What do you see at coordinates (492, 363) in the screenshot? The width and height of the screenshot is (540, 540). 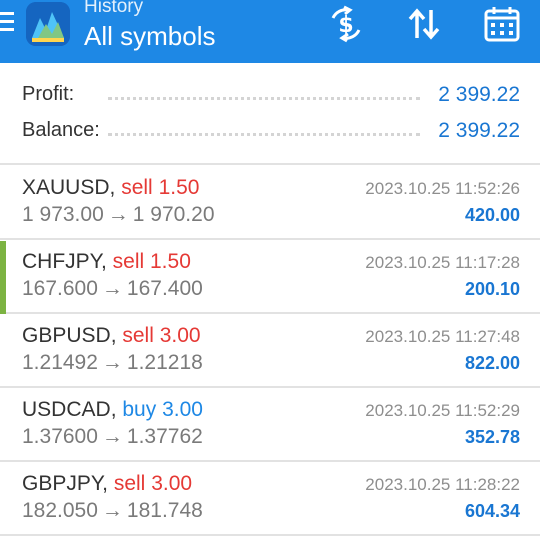 I see `trade-profit: 822.00` at bounding box center [492, 363].